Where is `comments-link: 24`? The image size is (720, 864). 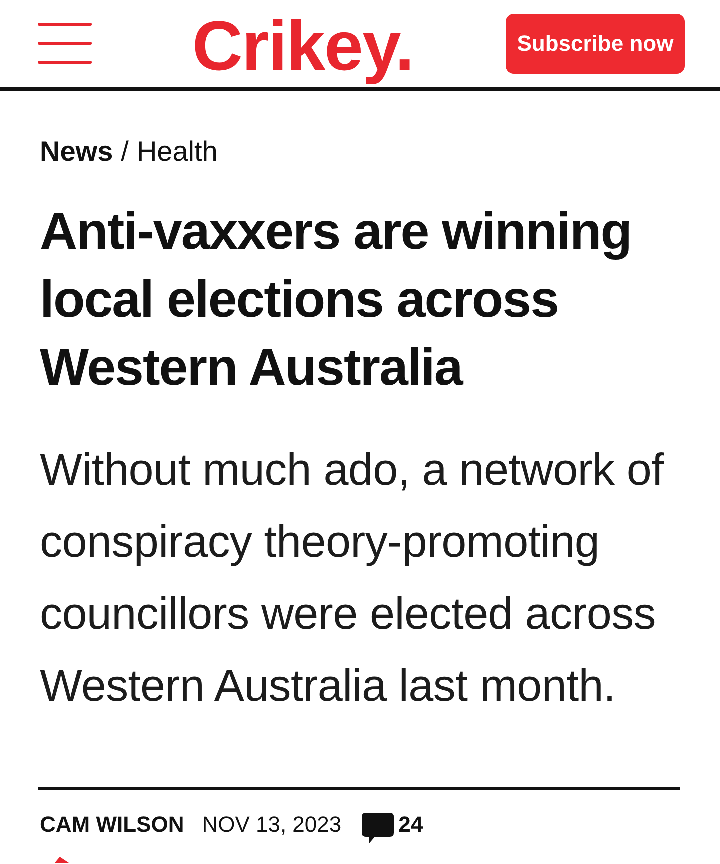 comments-link: 24 is located at coordinates (393, 825).